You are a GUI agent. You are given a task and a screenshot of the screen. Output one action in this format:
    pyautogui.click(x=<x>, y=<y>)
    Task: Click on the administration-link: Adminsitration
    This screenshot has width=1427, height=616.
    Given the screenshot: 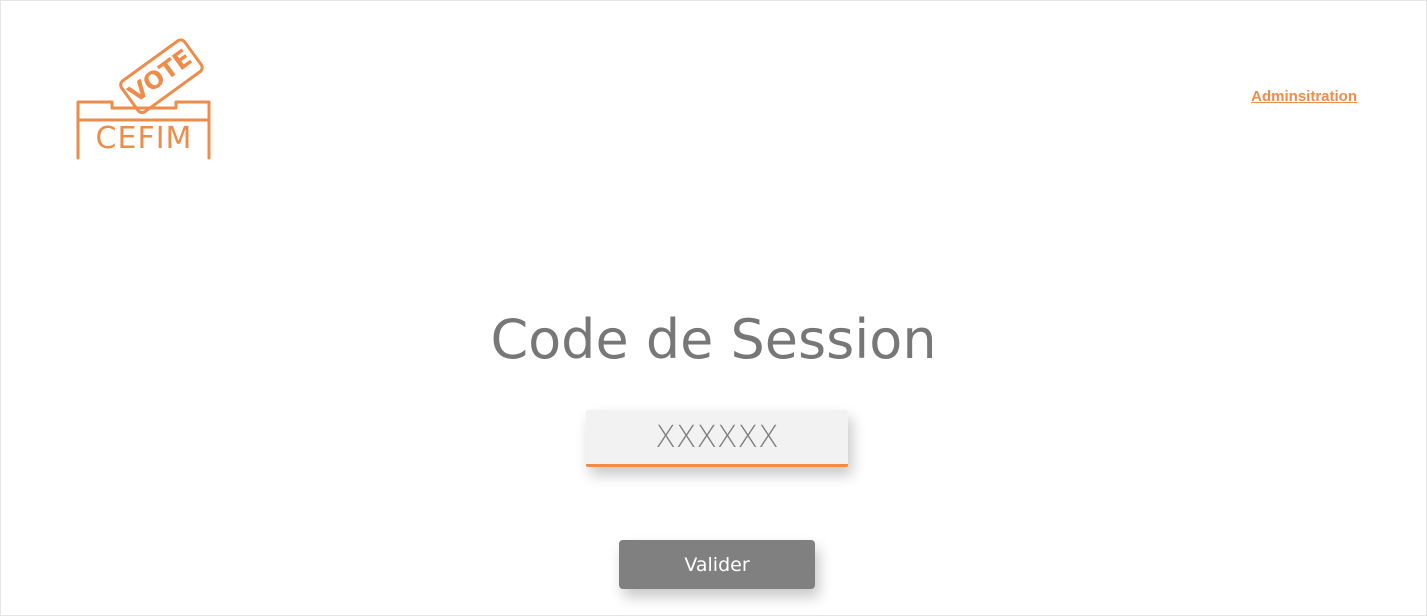 What is the action you would take?
    pyautogui.click(x=1304, y=96)
    